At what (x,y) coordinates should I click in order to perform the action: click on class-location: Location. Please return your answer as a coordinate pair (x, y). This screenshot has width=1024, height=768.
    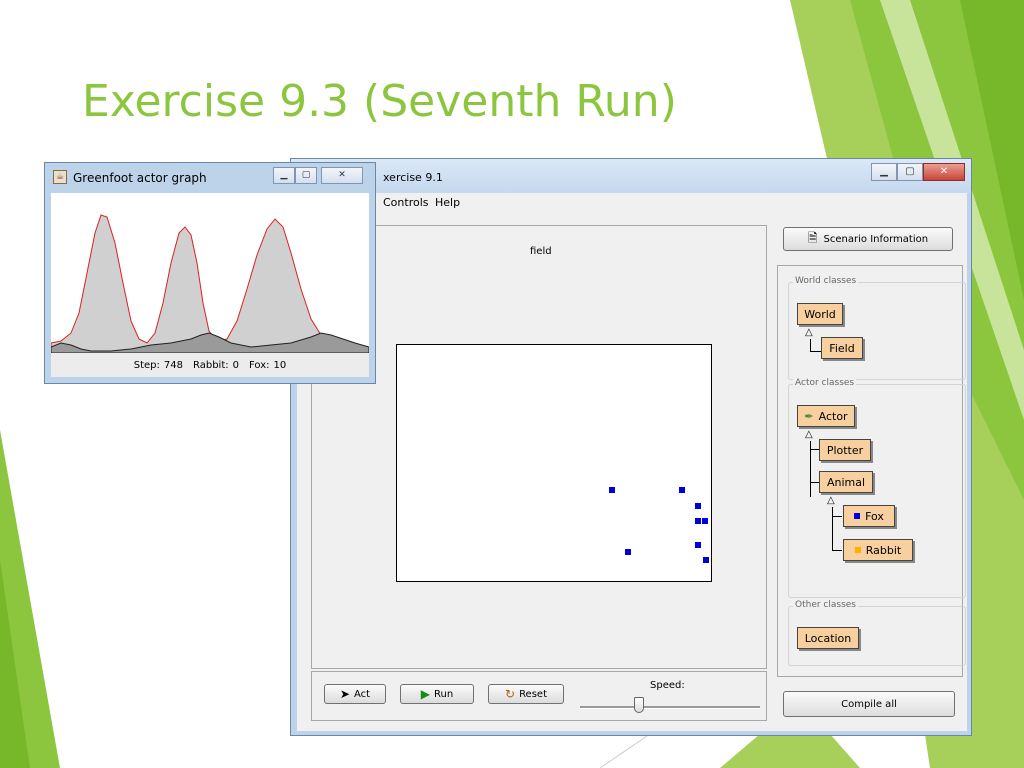
    Looking at the image, I should click on (828, 638).